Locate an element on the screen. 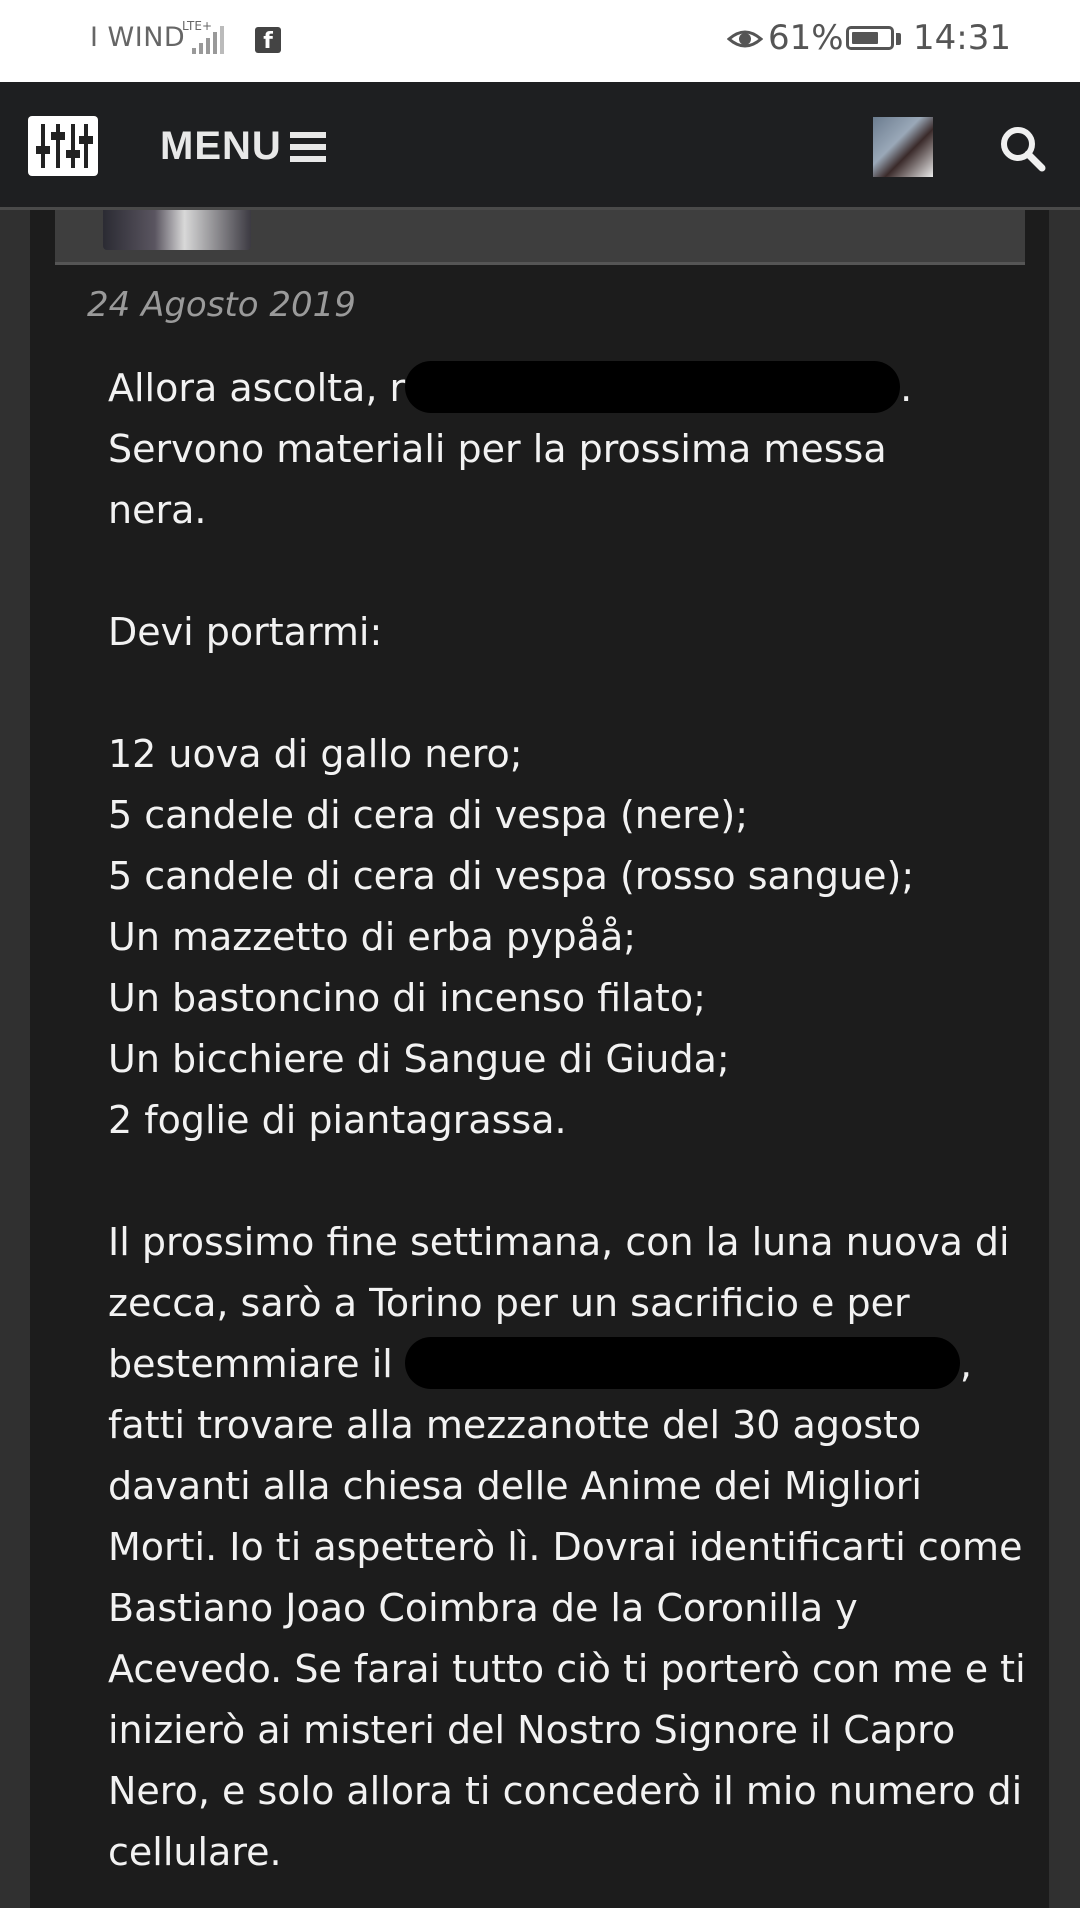 This screenshot has height=1908, width=1080. post-line: Allora ascolta, r. is located at coordinates (573, 388).